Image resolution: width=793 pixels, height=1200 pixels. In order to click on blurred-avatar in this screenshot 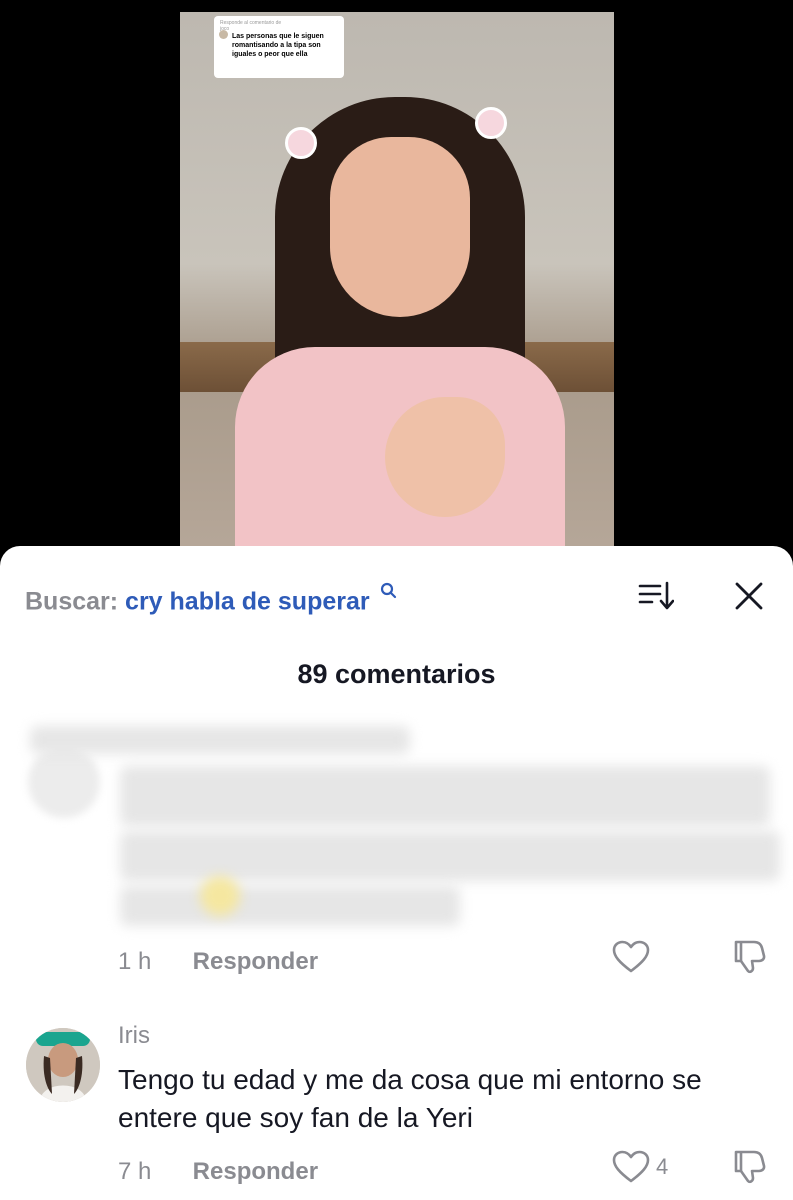, I will do `click(64, 782)`.